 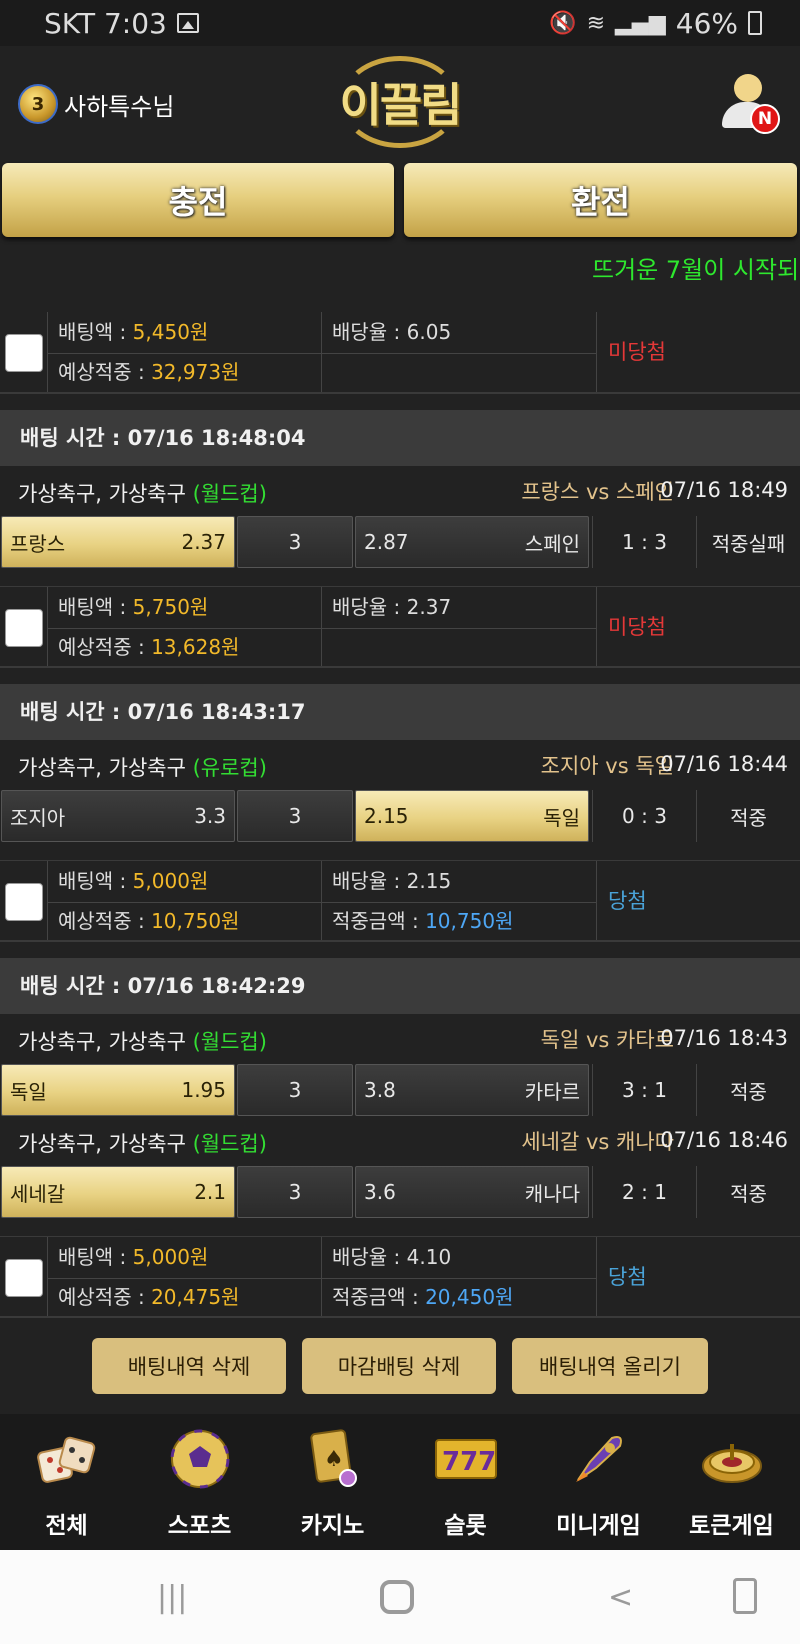 What do you see at coordinates (118, 1192) in the screenshot?
I see `home-odds-button: 세네갈 2.1` at bounding box center [118, 1192].